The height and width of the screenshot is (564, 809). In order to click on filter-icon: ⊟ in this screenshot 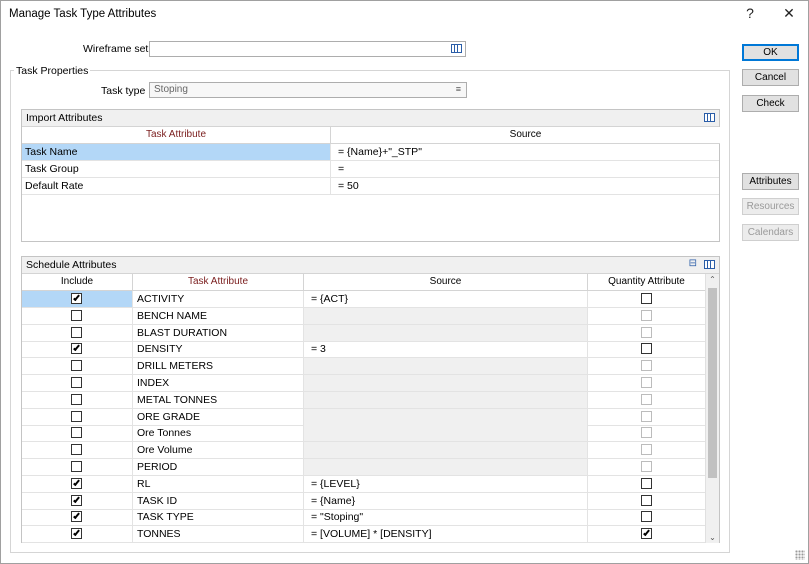, I will do `click(693, 263)`.